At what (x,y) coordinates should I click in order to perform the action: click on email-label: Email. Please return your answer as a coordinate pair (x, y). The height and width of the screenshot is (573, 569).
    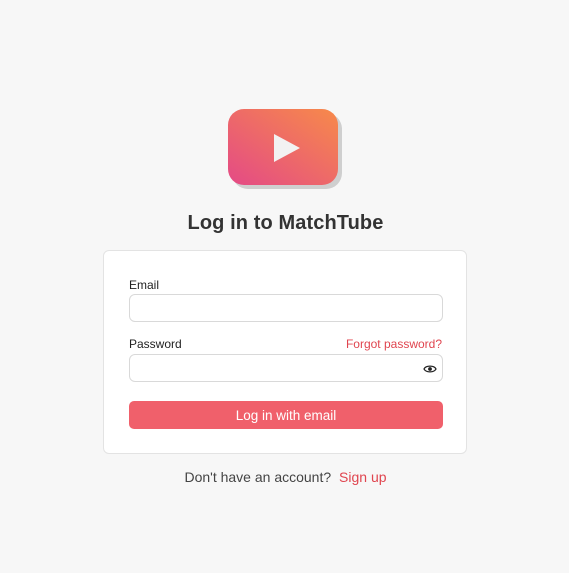
    Looking at the image, I should click on (144, 285).